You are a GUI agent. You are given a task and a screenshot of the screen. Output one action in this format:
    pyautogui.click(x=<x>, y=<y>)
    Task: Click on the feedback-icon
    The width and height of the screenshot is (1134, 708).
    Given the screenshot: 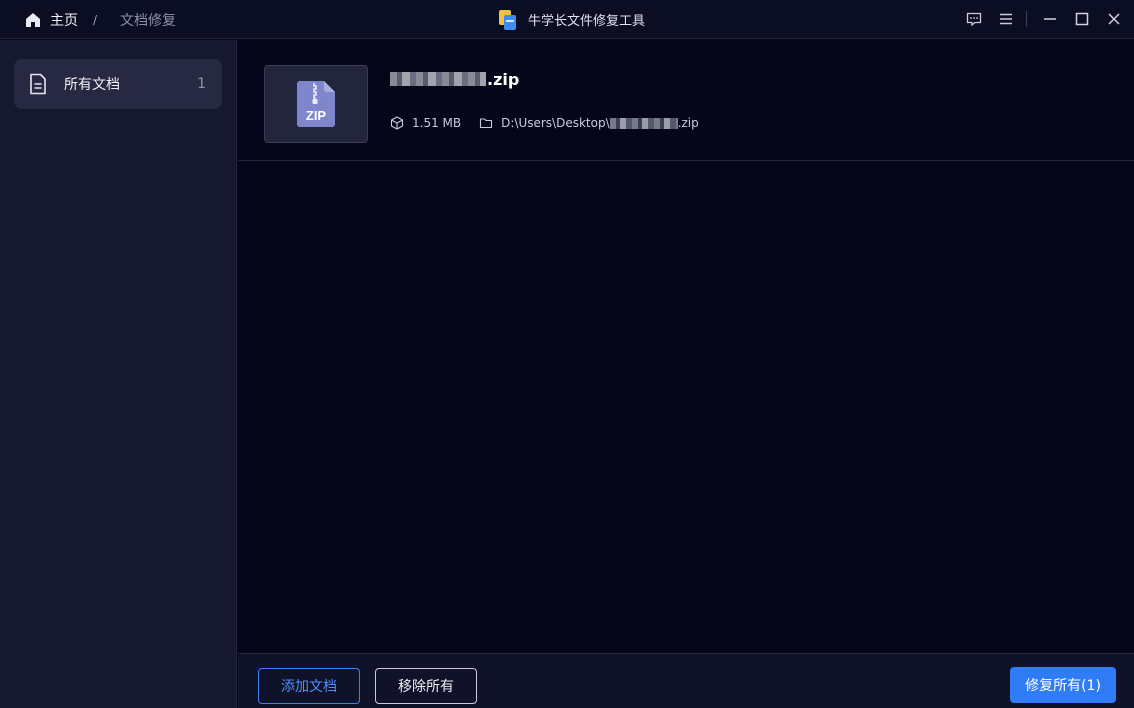 What is the action you would take?
    pyautogui.click(x=974, y=19)
    